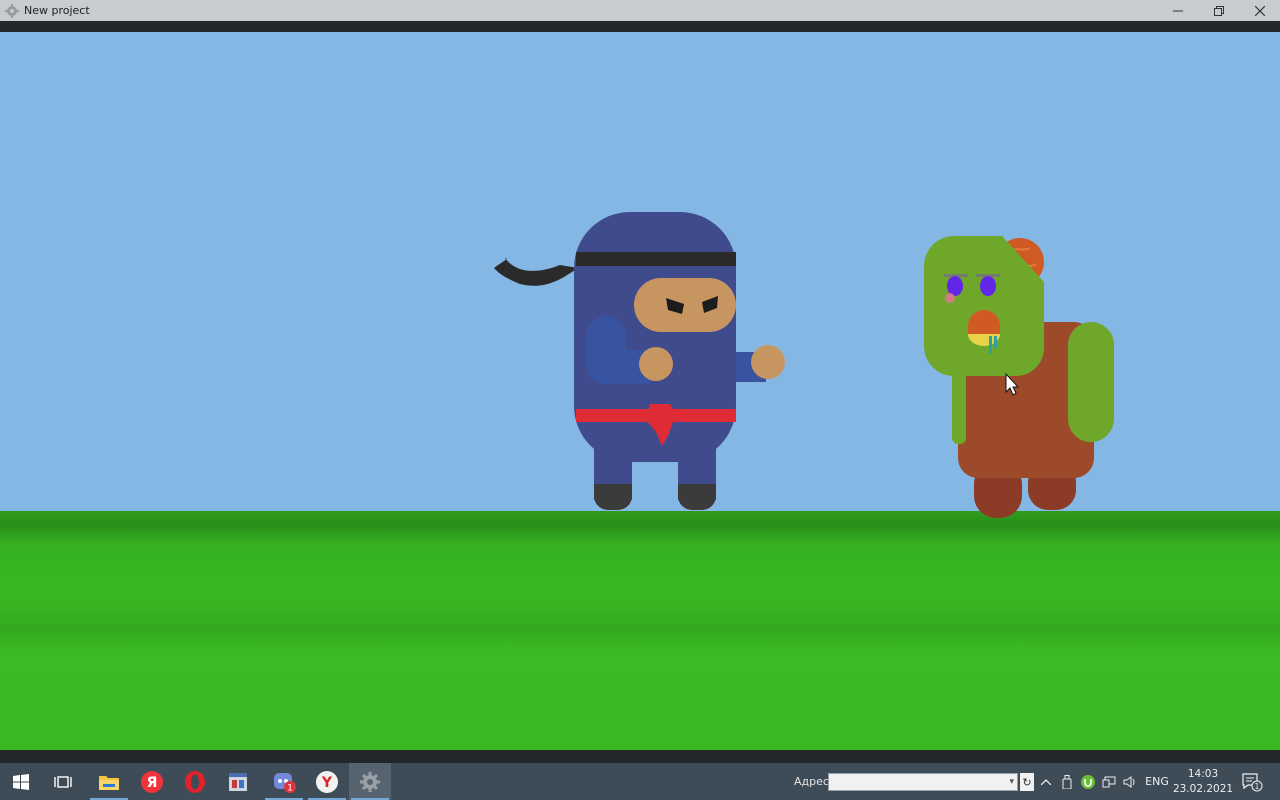 The width and height of the screenshot is (1280, 800). I want to click on start-icon, so click(21, 781).